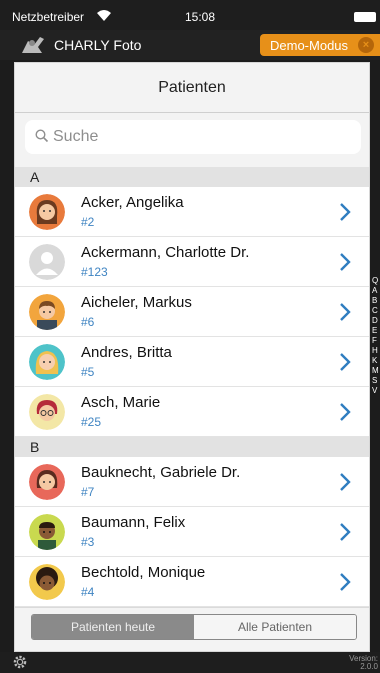 This screenshot has width=380, height=673. Describe the element at coordinates (113, 627) in the screenshot. I see `tab-patients-today: Patienten heute` at that location.